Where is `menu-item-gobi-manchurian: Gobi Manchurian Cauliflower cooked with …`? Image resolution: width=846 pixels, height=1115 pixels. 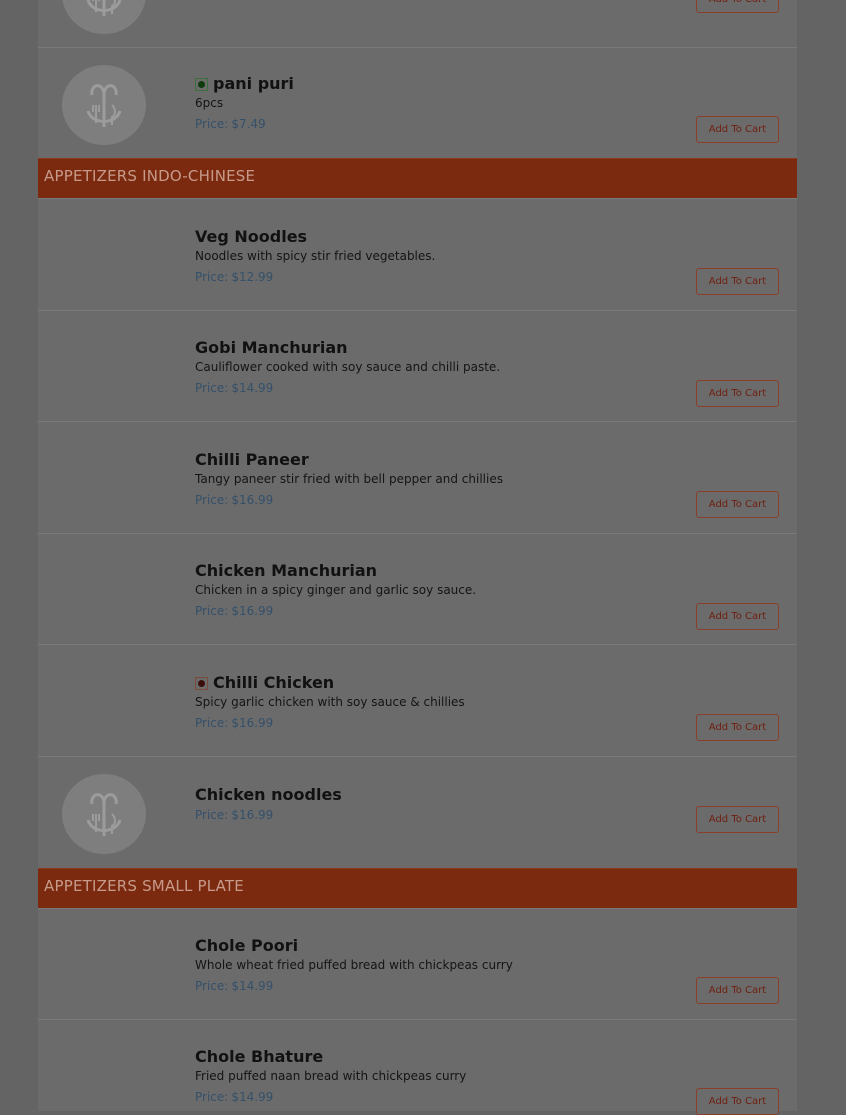 menu-item-gobi-manchurian: Gobi Manchurian Cauliflower cooked with … is located at coordinates (417, 366).